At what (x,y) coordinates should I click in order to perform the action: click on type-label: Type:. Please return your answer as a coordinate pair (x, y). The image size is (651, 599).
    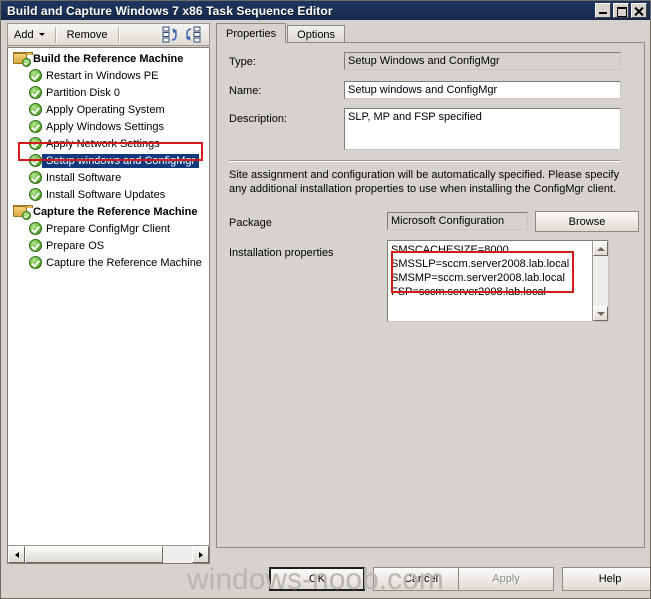
    Looking at the image, I should click on (242, 62).